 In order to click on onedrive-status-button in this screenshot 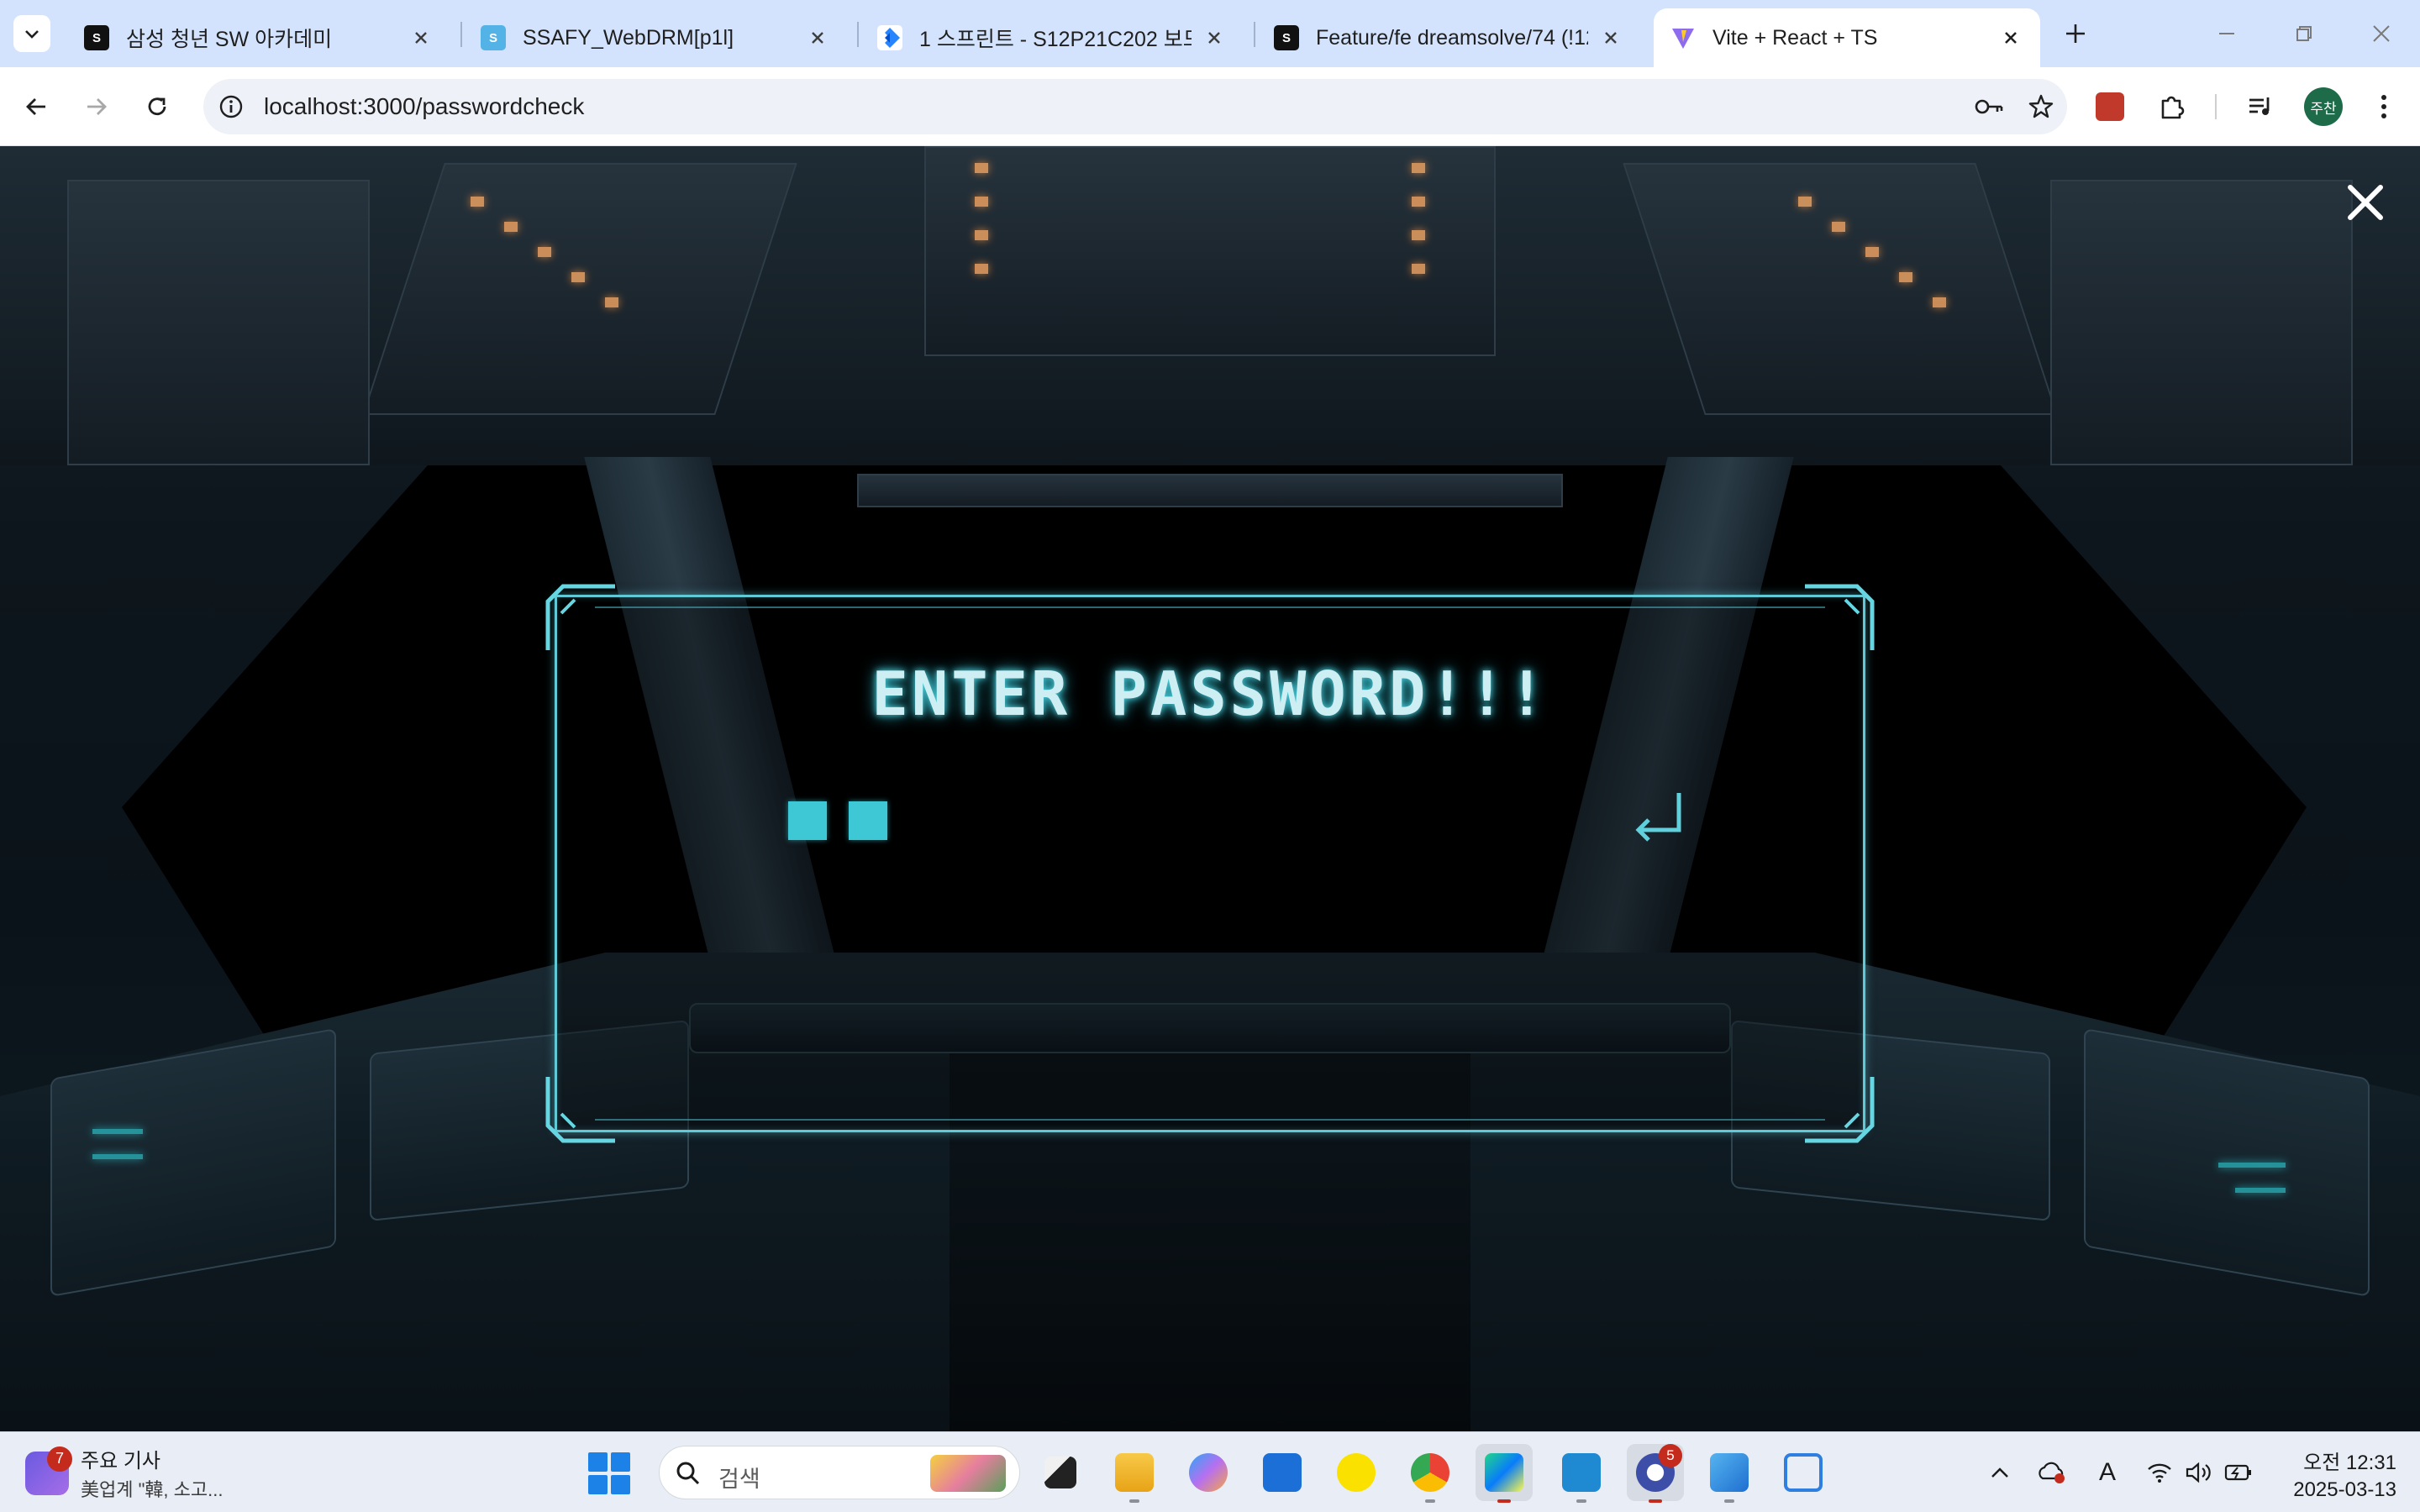, I will do `click(2051, 1472)`.